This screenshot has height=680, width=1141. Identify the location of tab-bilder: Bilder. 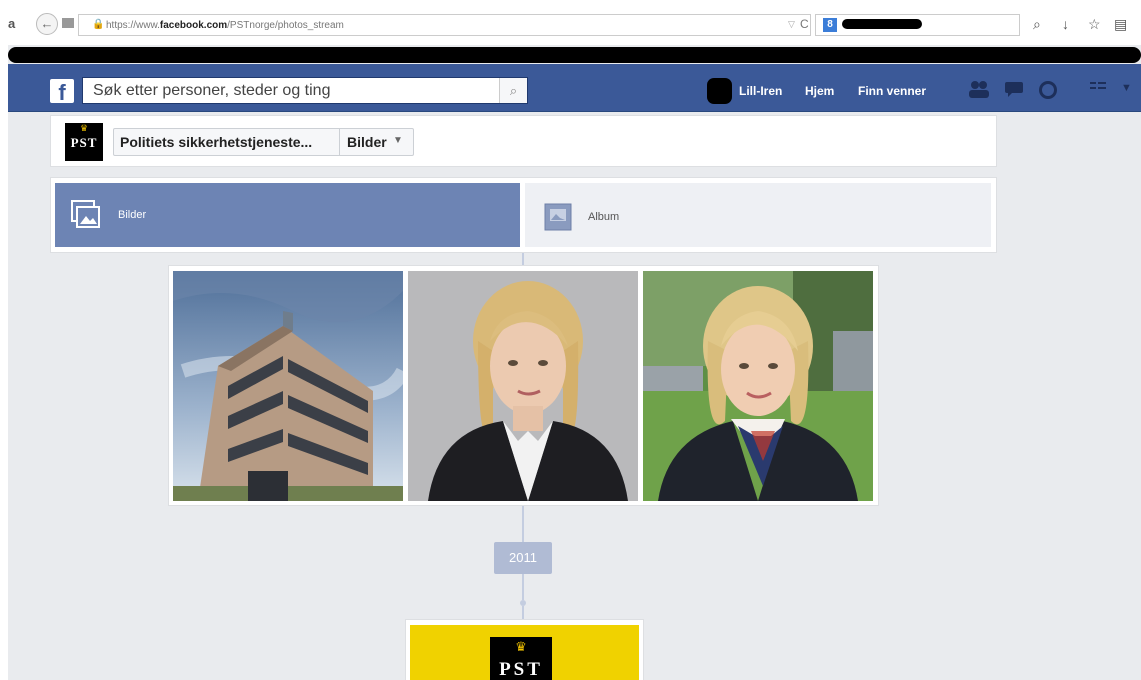
(287, 215).